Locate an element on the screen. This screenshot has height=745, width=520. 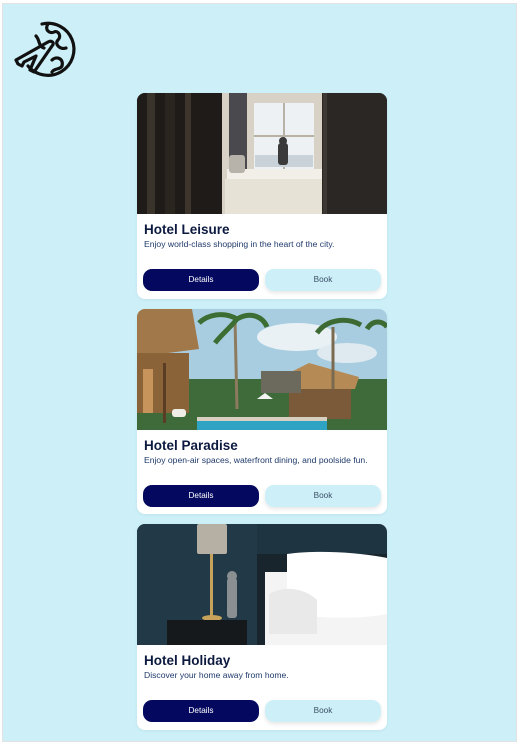
hotel-name: Hotel Paradise is located at coordinates (191, 445).